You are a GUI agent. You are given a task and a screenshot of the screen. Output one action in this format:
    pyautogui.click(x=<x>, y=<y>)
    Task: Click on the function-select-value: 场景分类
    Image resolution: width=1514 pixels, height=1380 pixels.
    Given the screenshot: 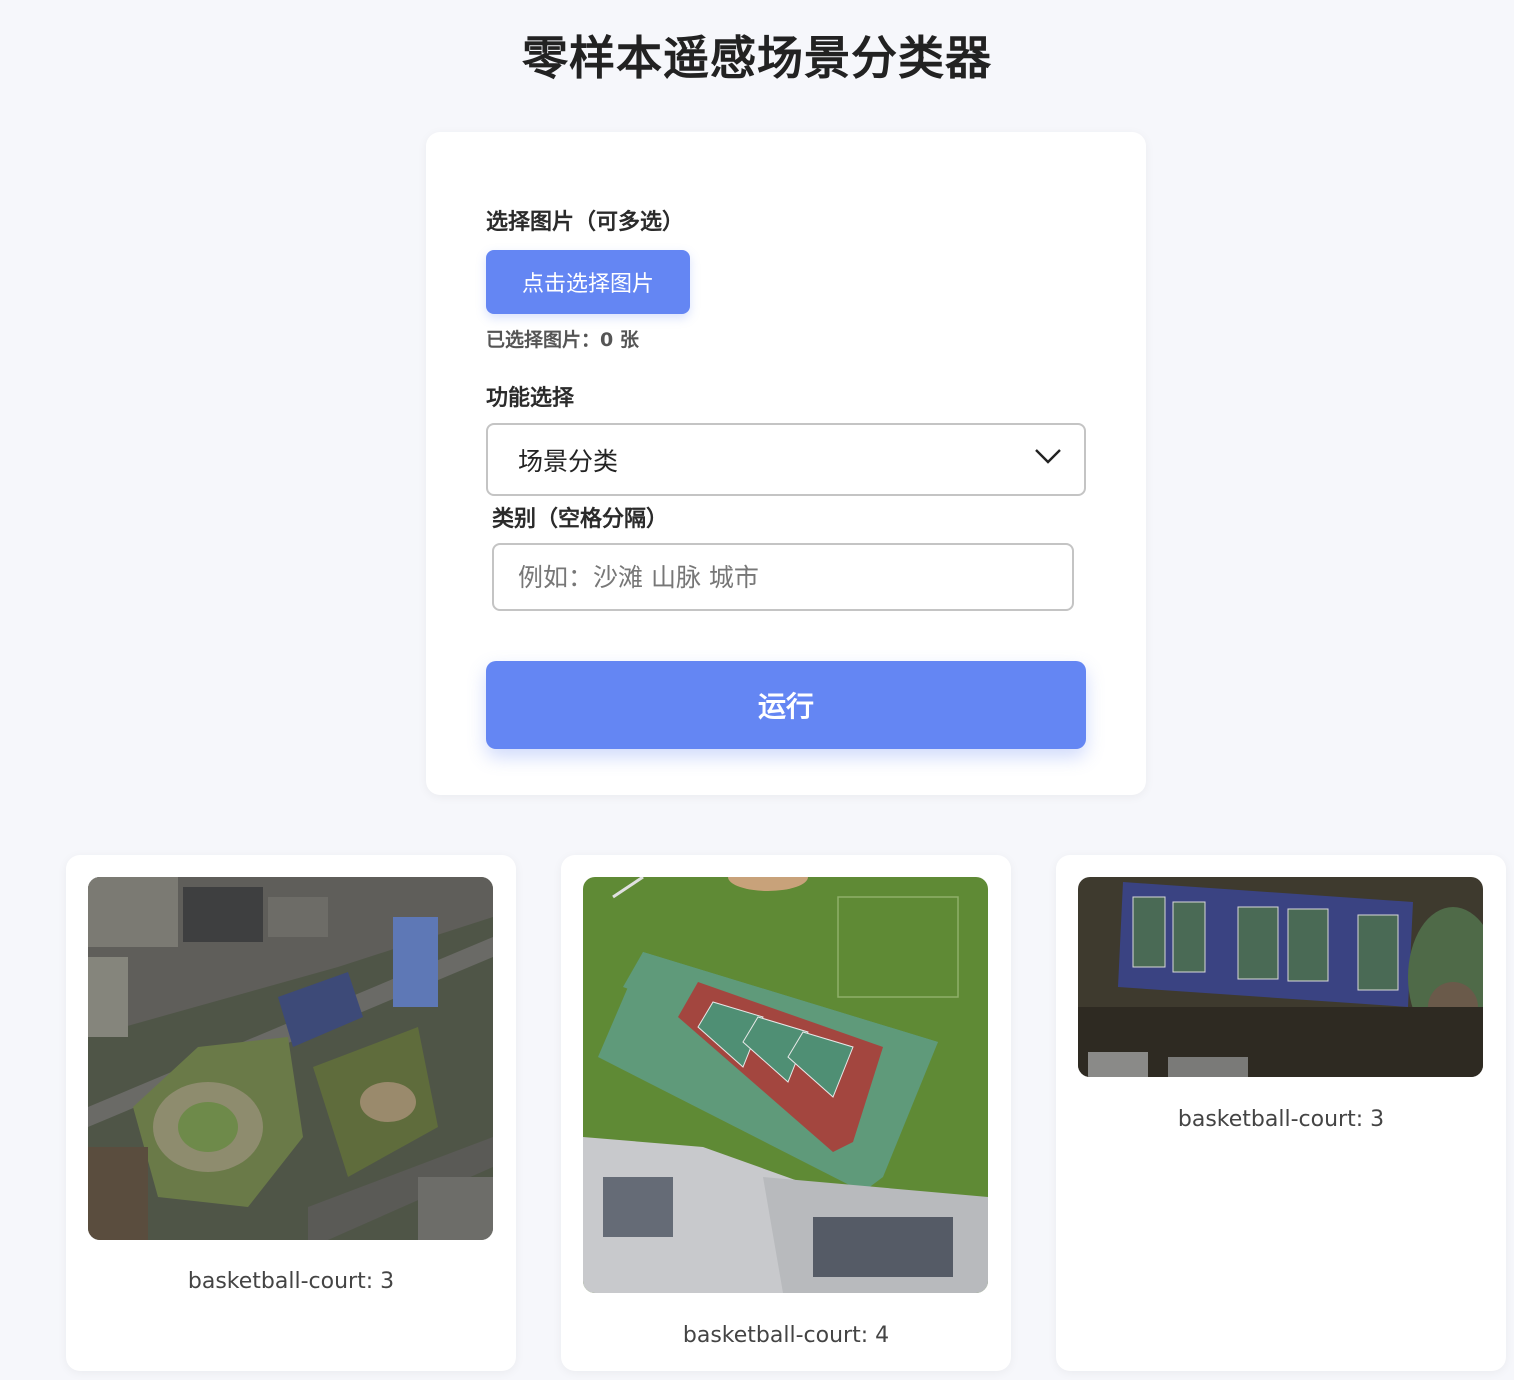 What is the action you would take?
    pyautogui.click(x=568, y=461)
    